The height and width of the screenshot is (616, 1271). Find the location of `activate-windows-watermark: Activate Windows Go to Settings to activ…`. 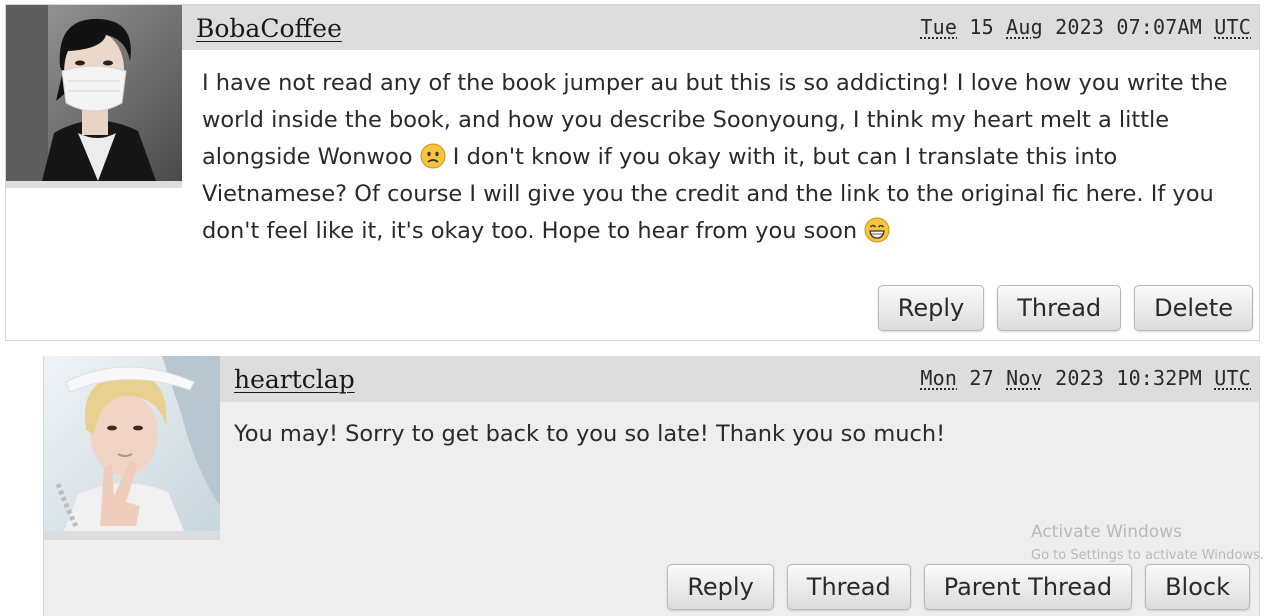

activate-windows-watermark: Activate Windows Go to Settings to activ… is located at coordinates (1147, 542).